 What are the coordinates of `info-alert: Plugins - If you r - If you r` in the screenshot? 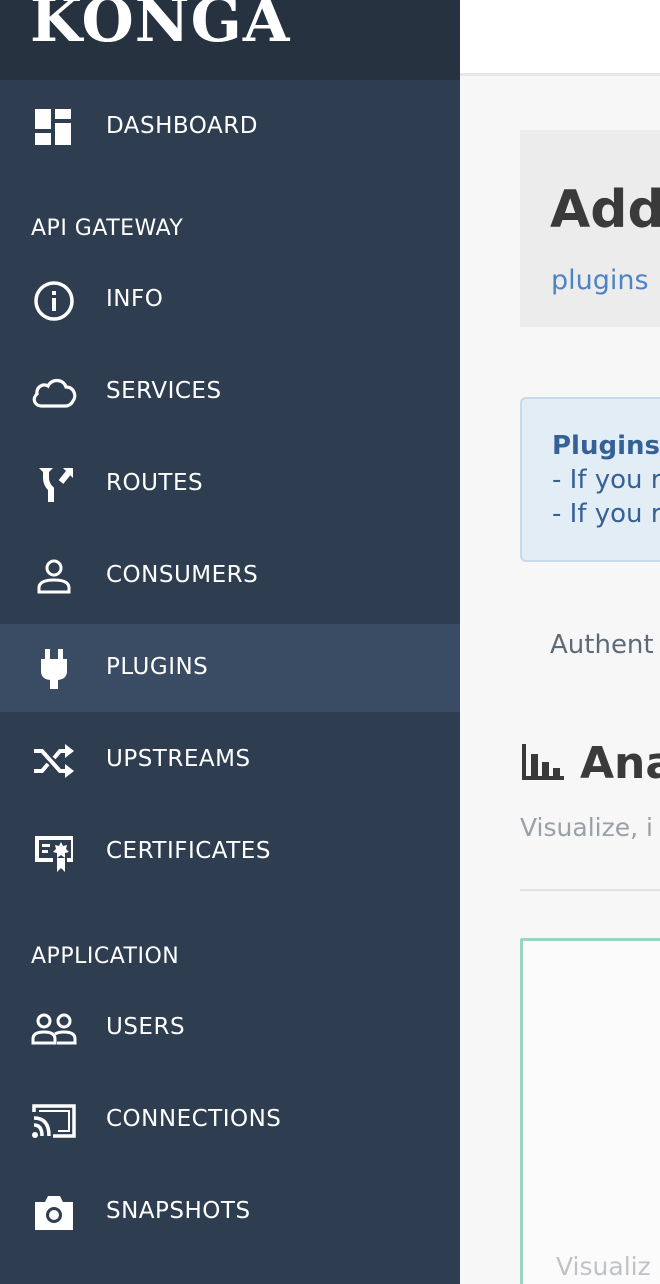 It's located at (590, 479).